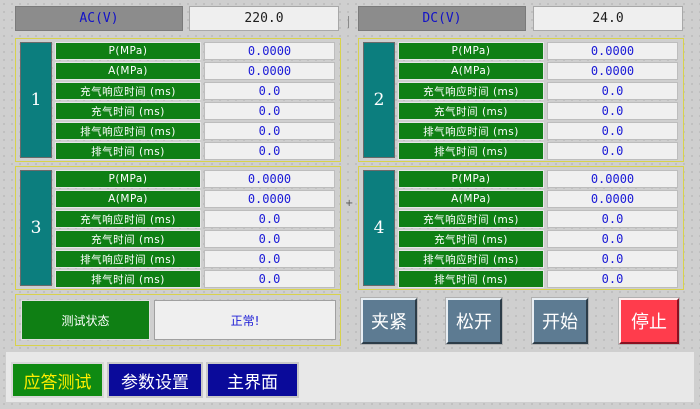 This screenshot has width=700, height=409. Describe the element at coordinates (99, 18) in the screenshot. I see `ac-voltage-label: AC(V)` at that location.